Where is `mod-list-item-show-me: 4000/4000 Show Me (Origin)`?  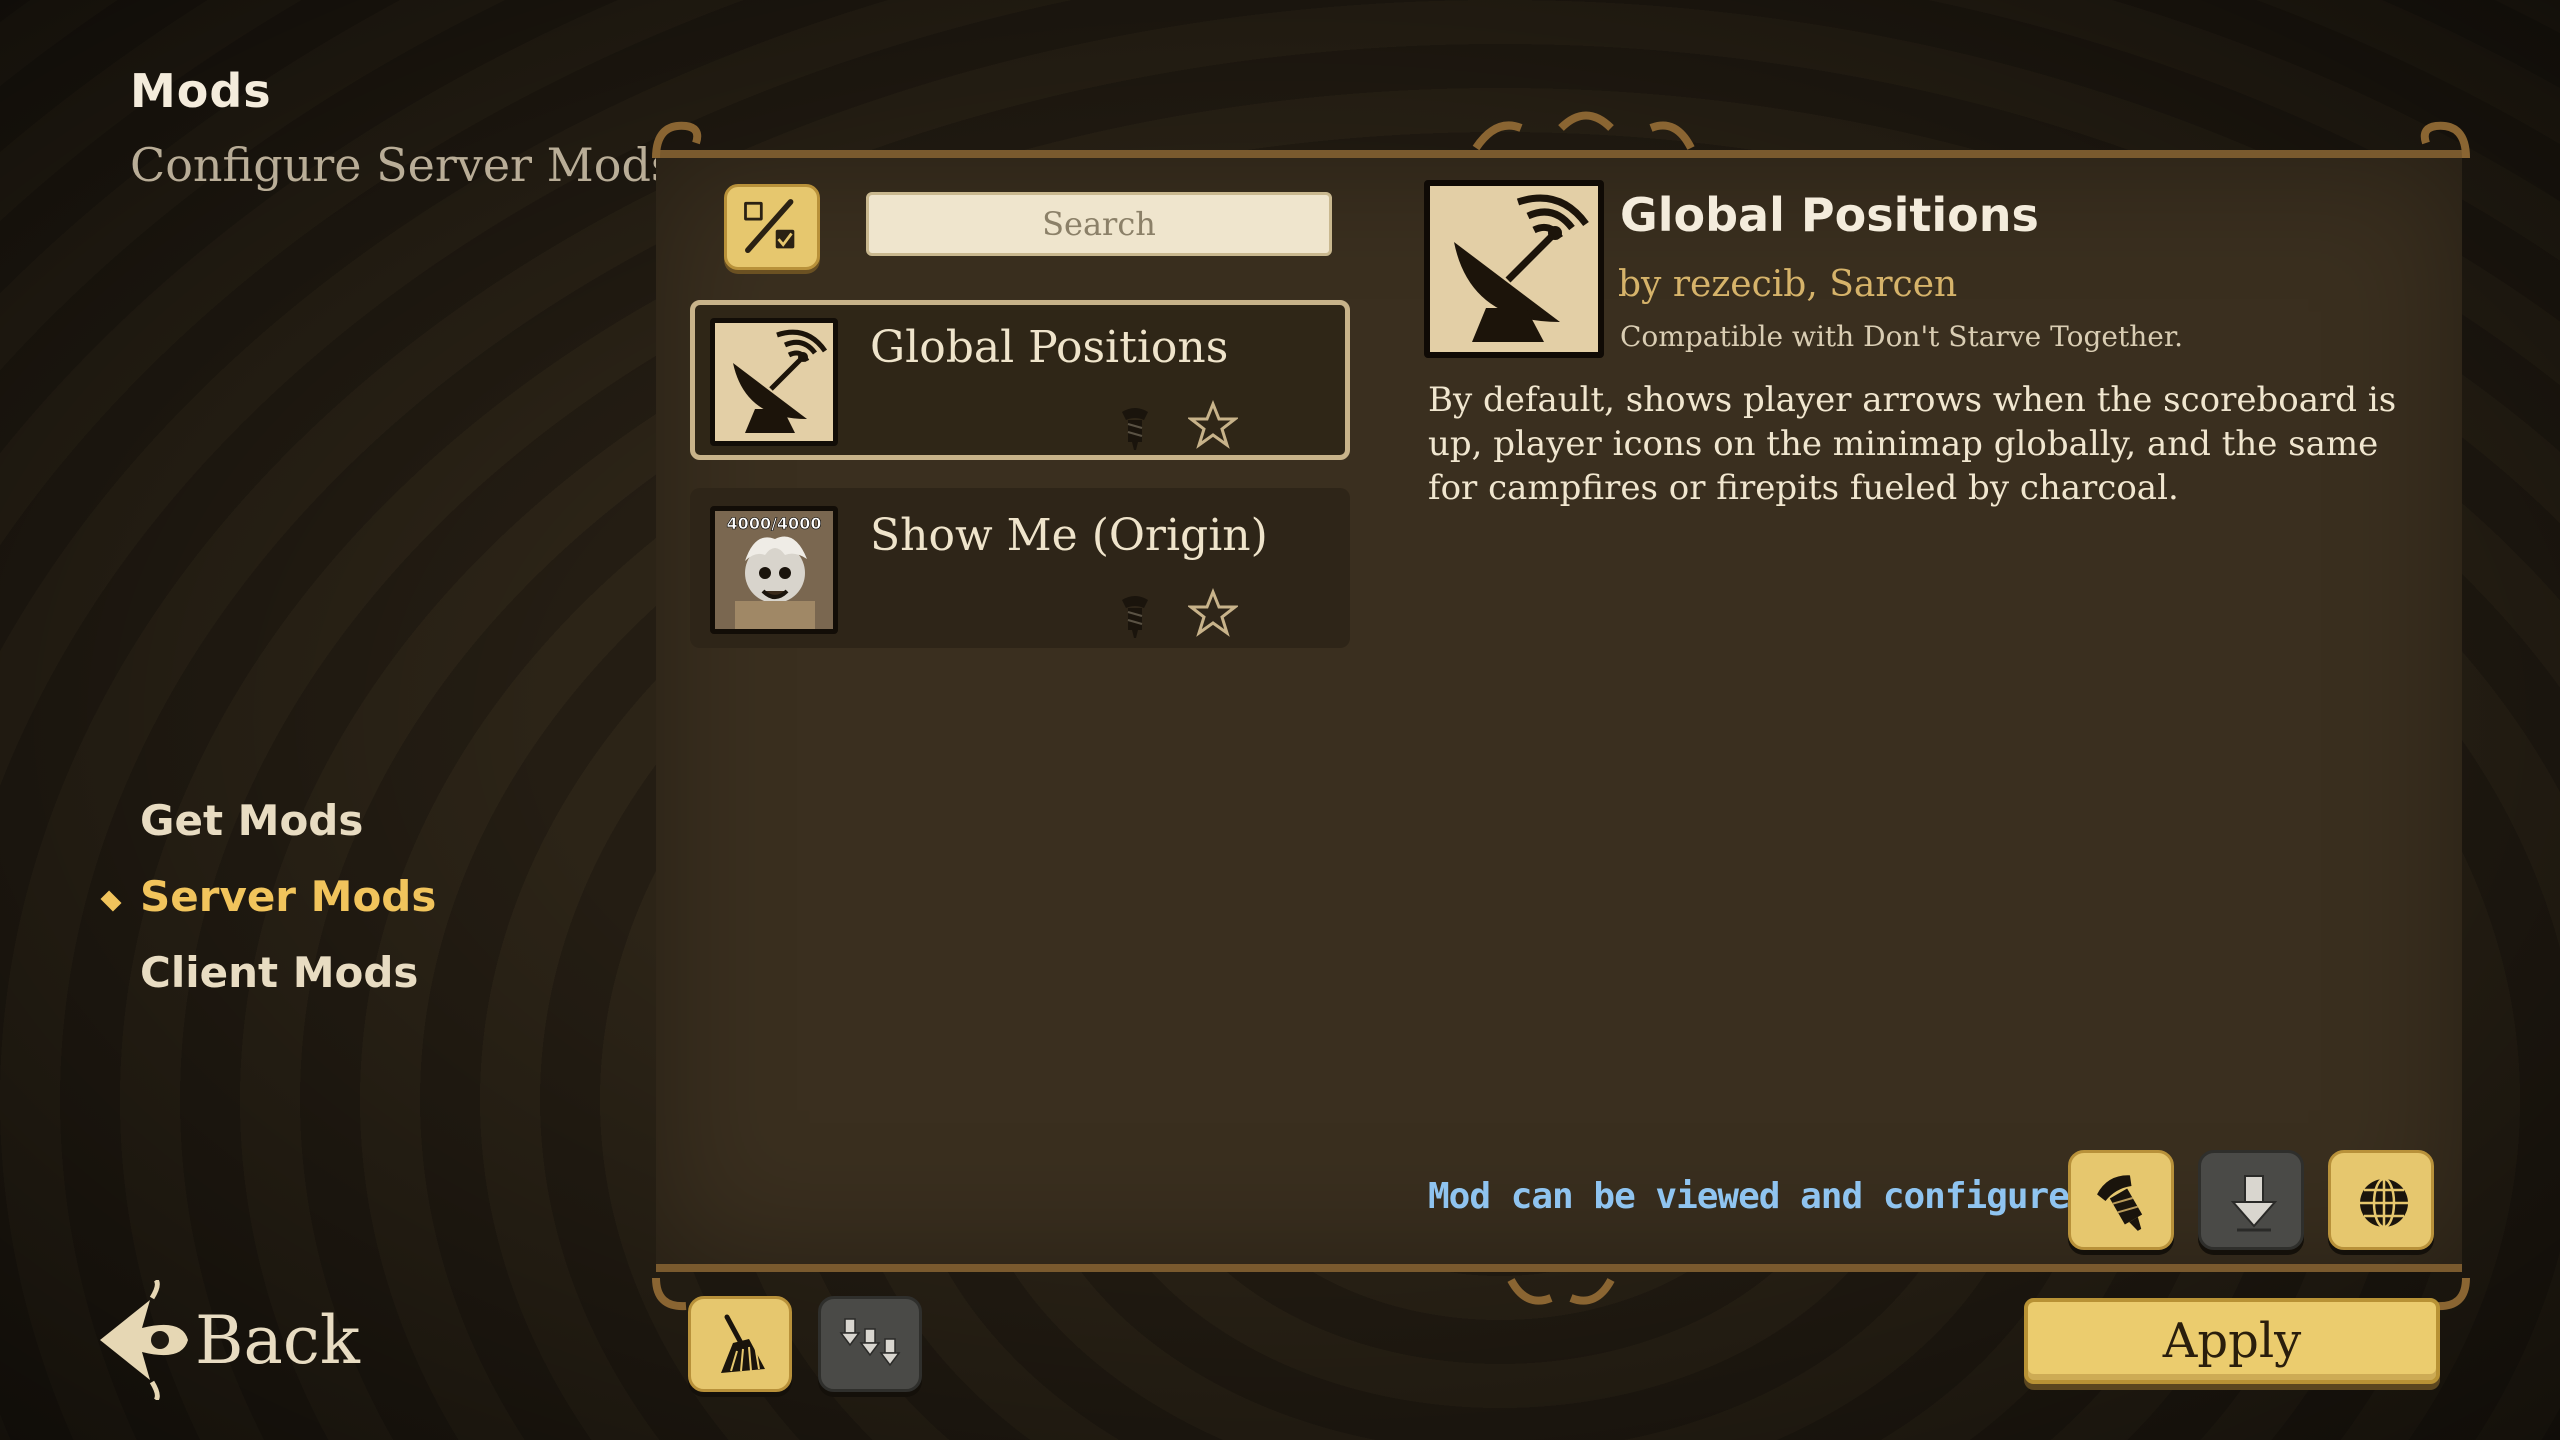 mod-list-item-show-me: 4000/4000 Show Me (Origin) is located at coordinates (1020, 568).